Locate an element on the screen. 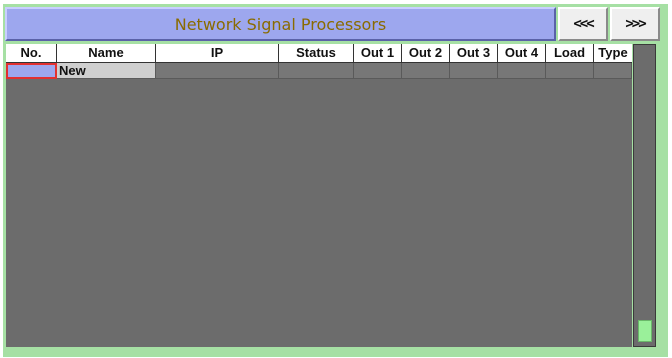 The width and height of the screenshot is (672, 358). cell-name: New is located at coordinates (106, 71).